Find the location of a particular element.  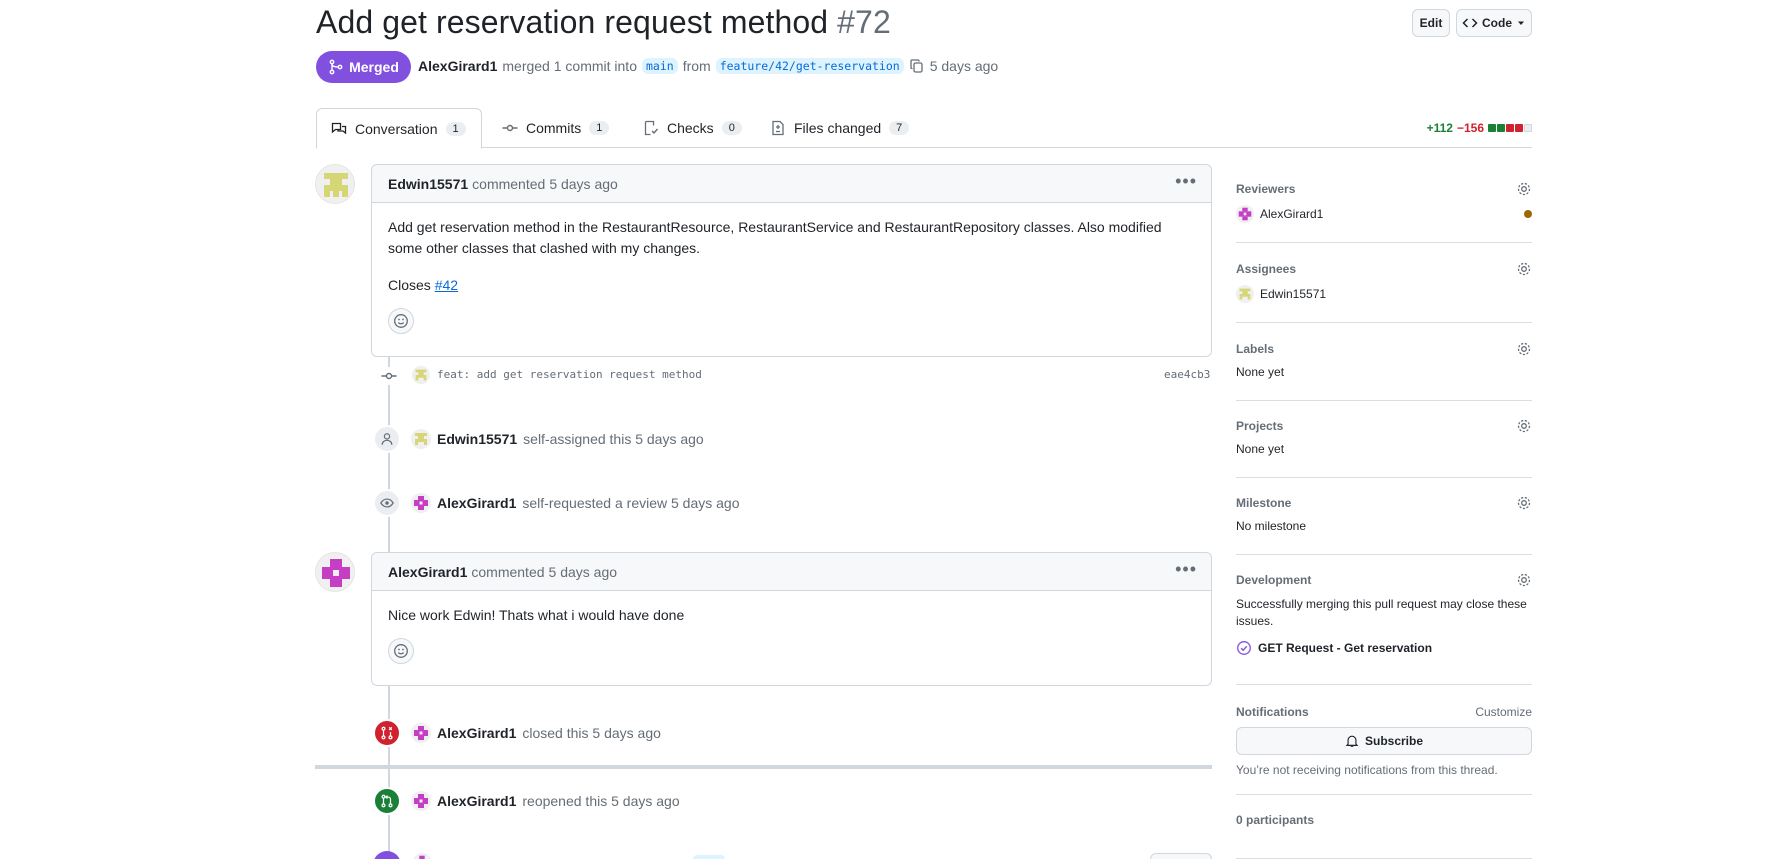

file-diff-icon is located at coordinates (778, 128).